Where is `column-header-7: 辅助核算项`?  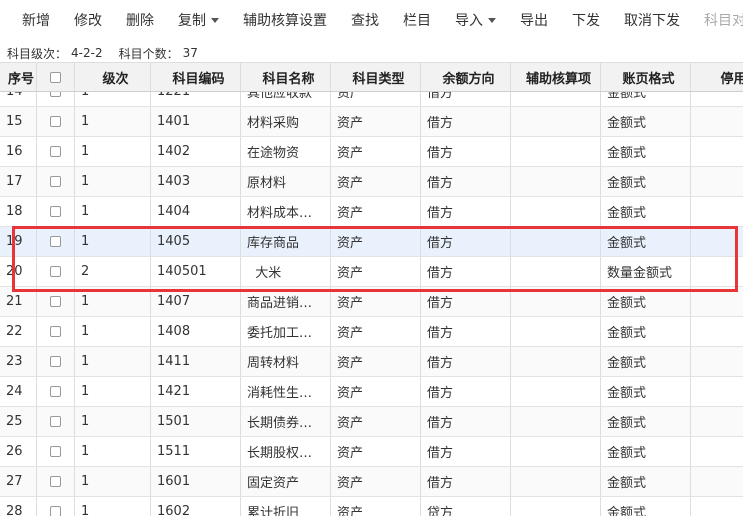
column-header-7: 辅助核算项 is located at coordinates (556, 77).